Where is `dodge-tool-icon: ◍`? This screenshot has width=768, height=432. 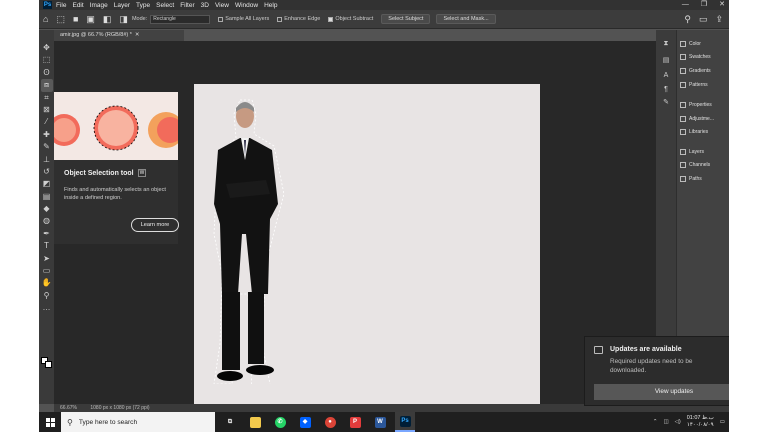 dodge-tool-icon: ◍ is located at coordinates (47, 221).